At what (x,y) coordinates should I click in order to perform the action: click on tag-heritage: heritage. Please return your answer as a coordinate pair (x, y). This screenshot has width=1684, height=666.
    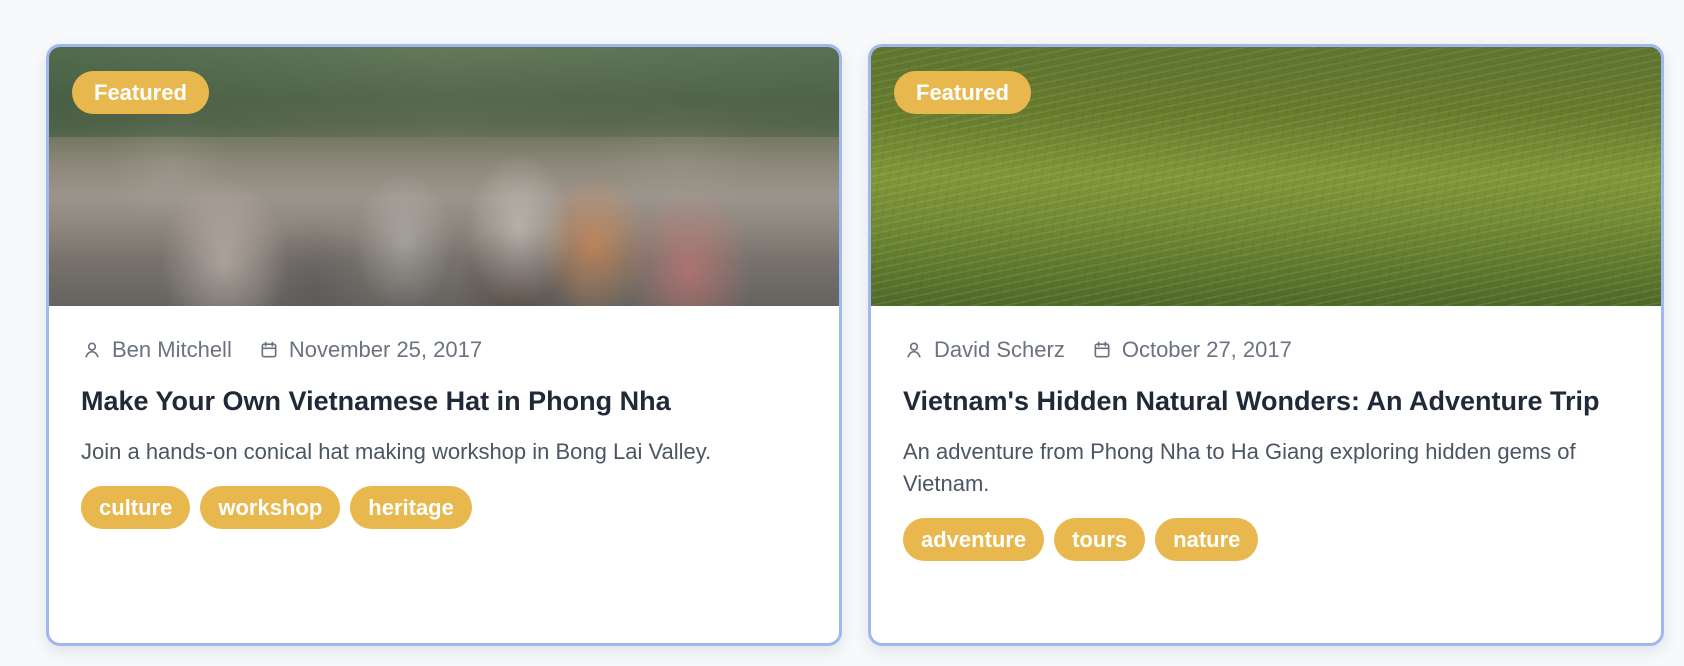
    Looking at the image, I should click on (411, 507).